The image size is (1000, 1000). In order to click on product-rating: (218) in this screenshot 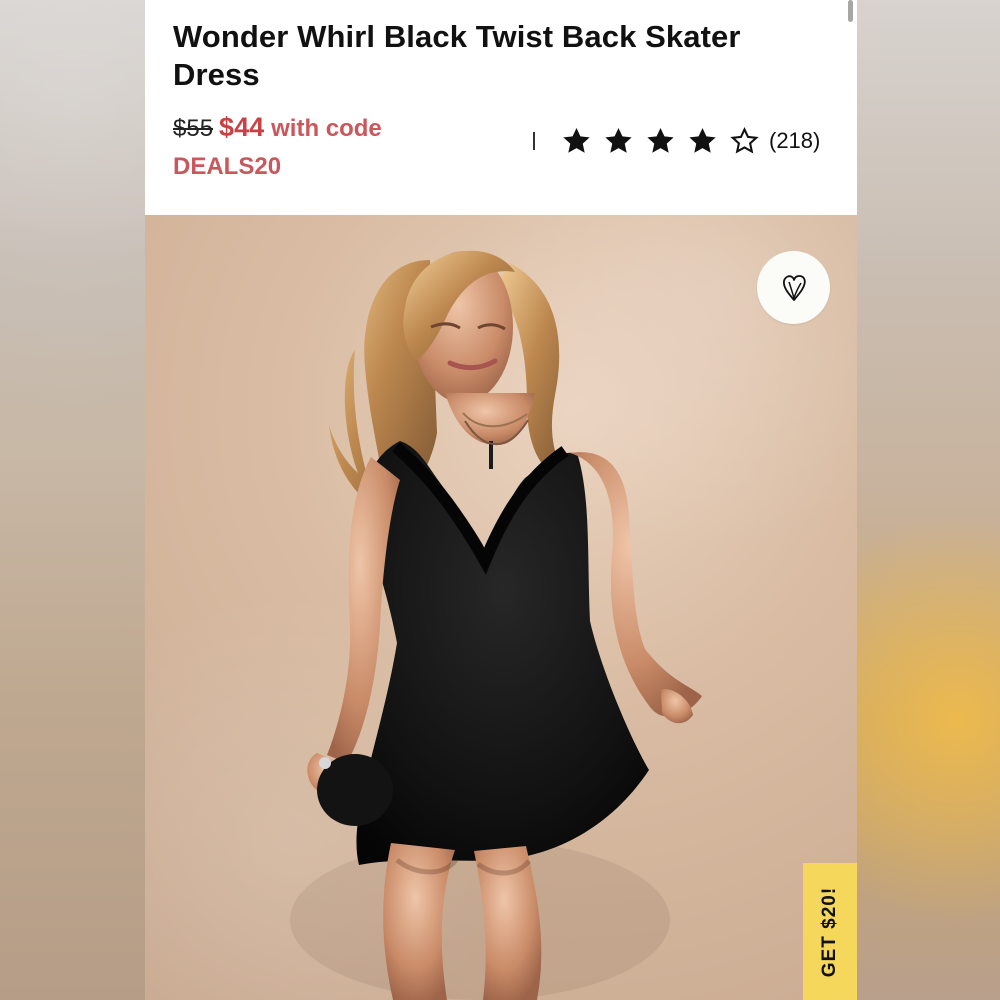, I will do `click(684, 141)`.